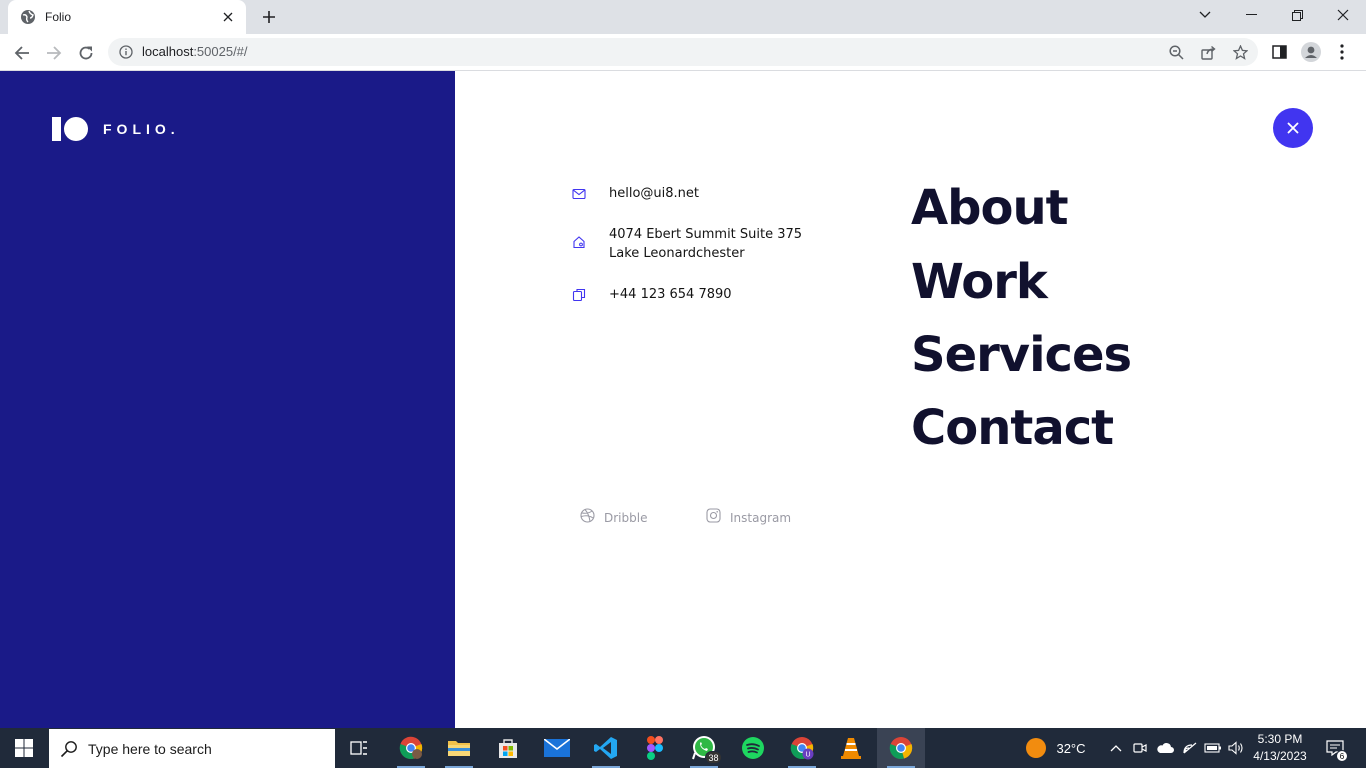 The height and width of the screenshot is (768, 1366). I want to click on contact-email: hello@ui8.net, so click(635, 192).